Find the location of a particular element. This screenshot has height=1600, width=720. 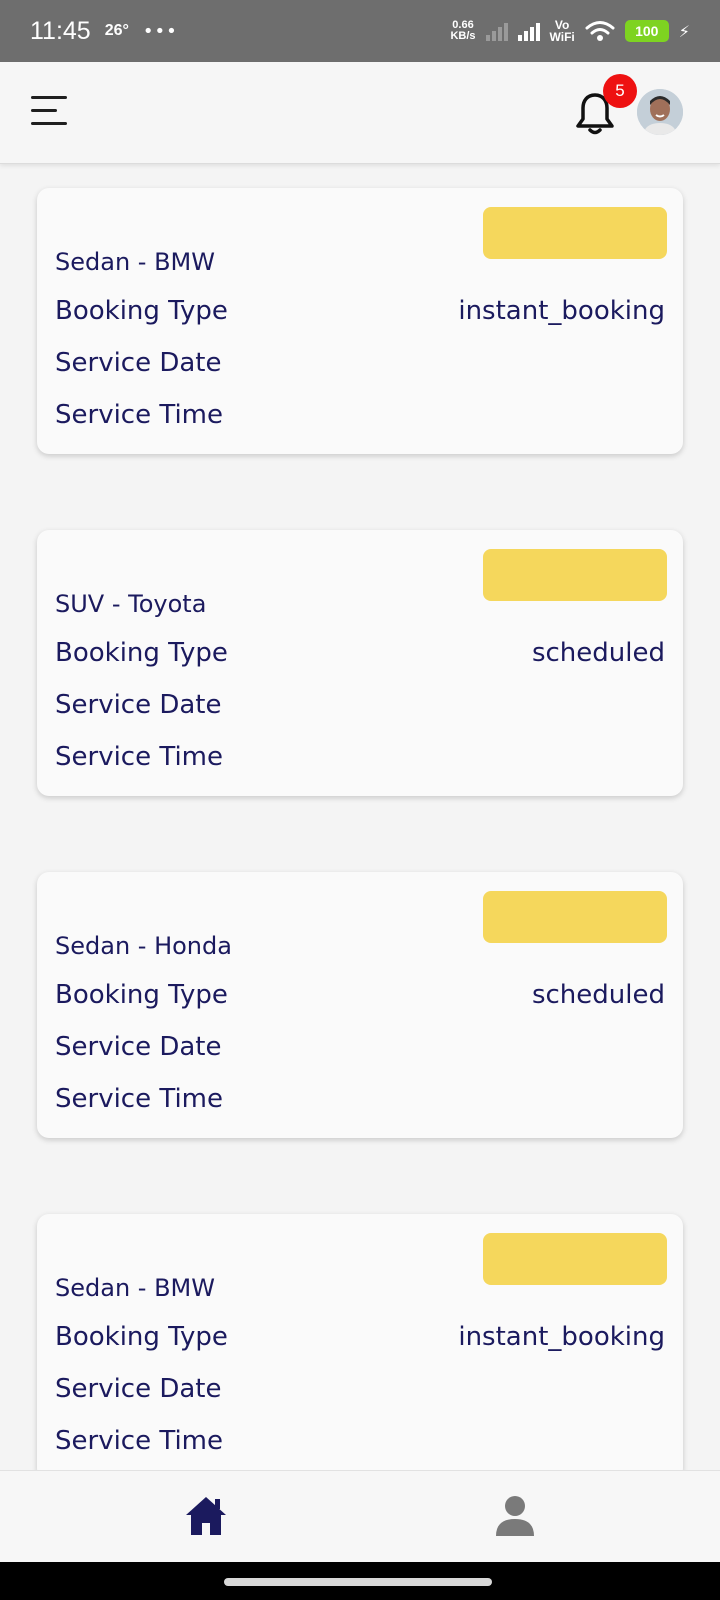

vehicle-name: SUV - Toyota is located at coordinates (131, 604).